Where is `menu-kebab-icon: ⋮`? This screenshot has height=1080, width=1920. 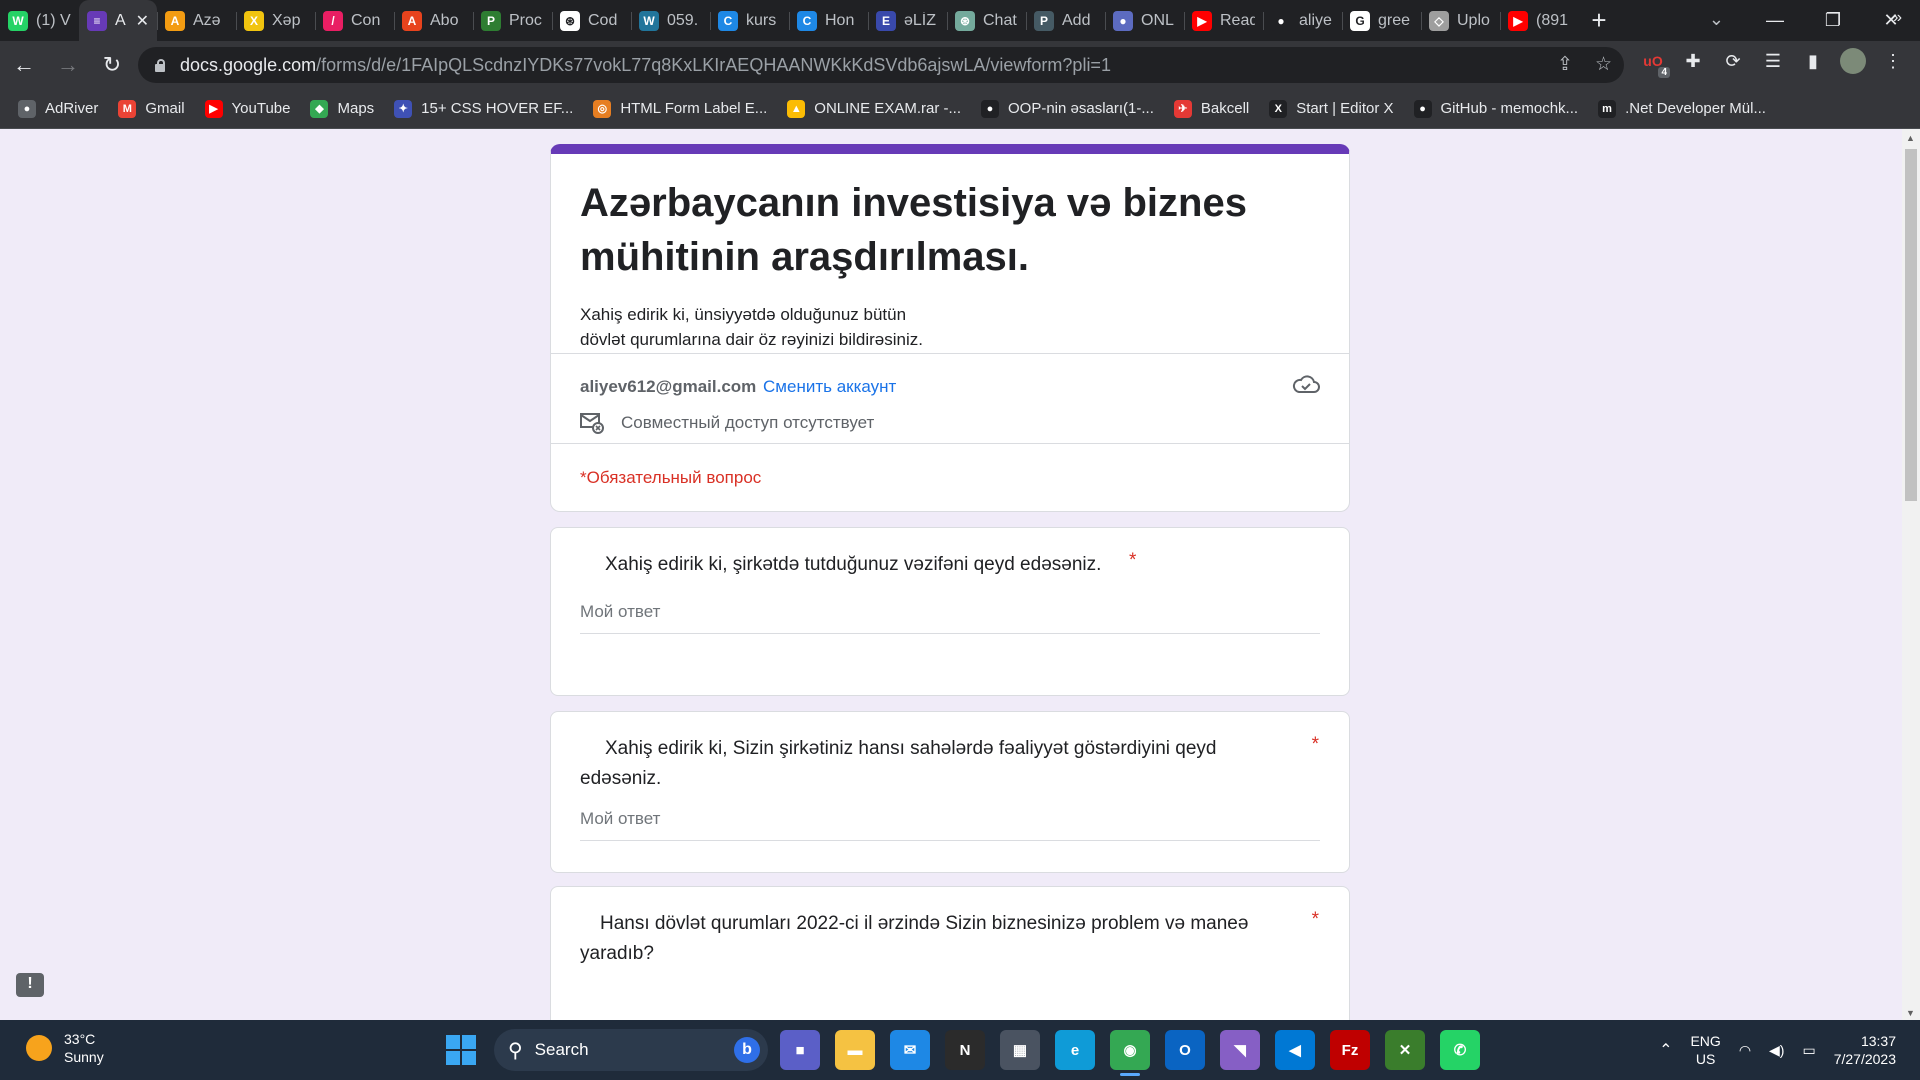 menu-kebab-icon: ⋮ is located at coordinates (1893, 61).